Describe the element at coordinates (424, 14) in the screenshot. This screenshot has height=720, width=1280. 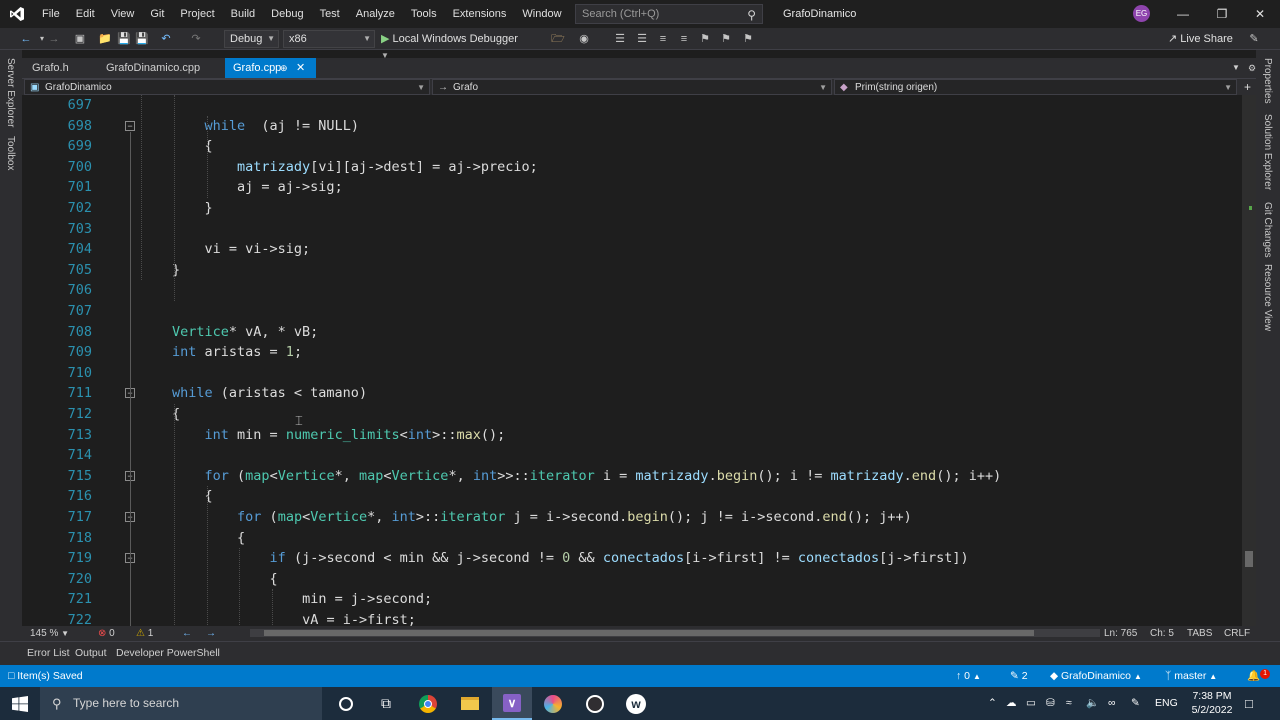
I see `menu-tools: Tools` at that location.